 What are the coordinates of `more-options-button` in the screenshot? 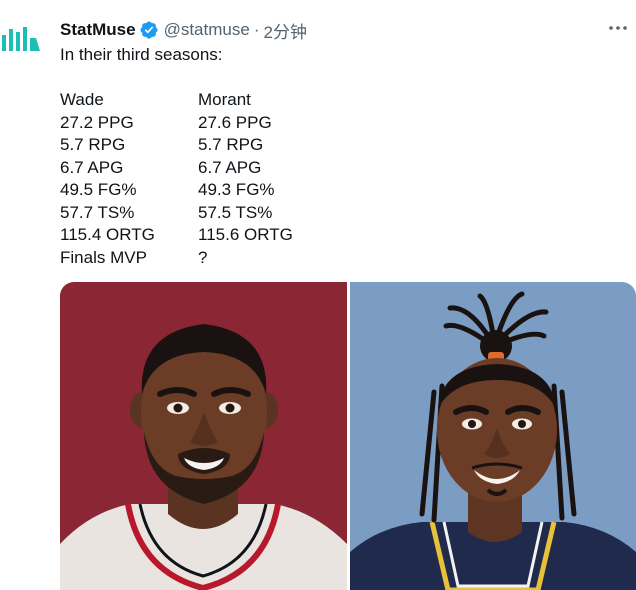 It's located at (618, 28).